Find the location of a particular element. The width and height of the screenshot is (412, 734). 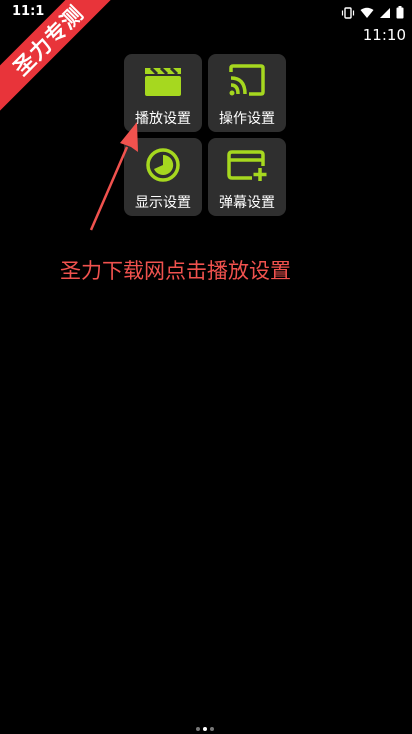

pointer-arrow-icon is located at coordinates (113, 176).